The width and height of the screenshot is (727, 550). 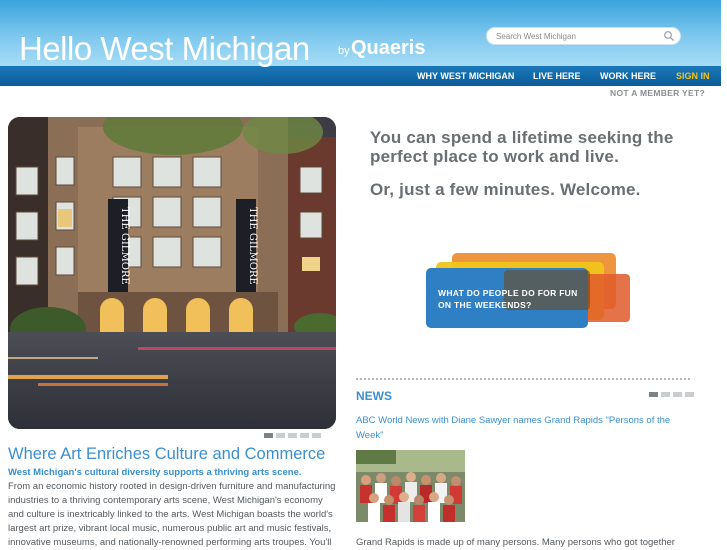 I want to click on nav-work-here: WORK HERE, so click(x=628, y=76).